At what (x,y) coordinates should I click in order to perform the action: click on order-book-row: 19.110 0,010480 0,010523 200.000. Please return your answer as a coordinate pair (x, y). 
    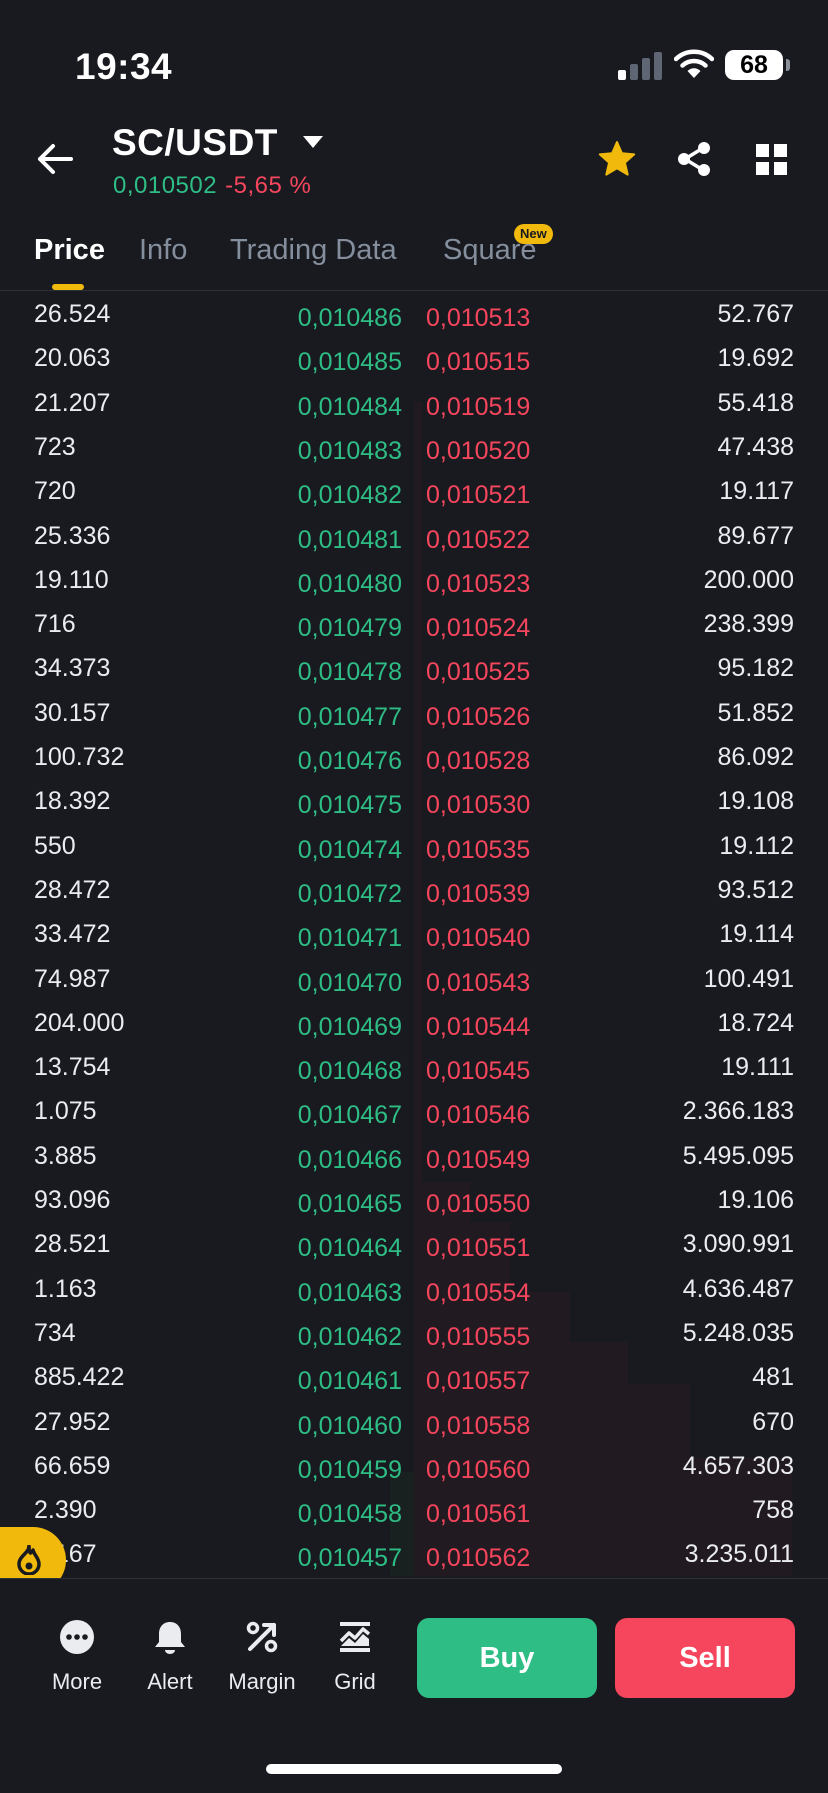
    Looking at the image, I should click on (414, 580).